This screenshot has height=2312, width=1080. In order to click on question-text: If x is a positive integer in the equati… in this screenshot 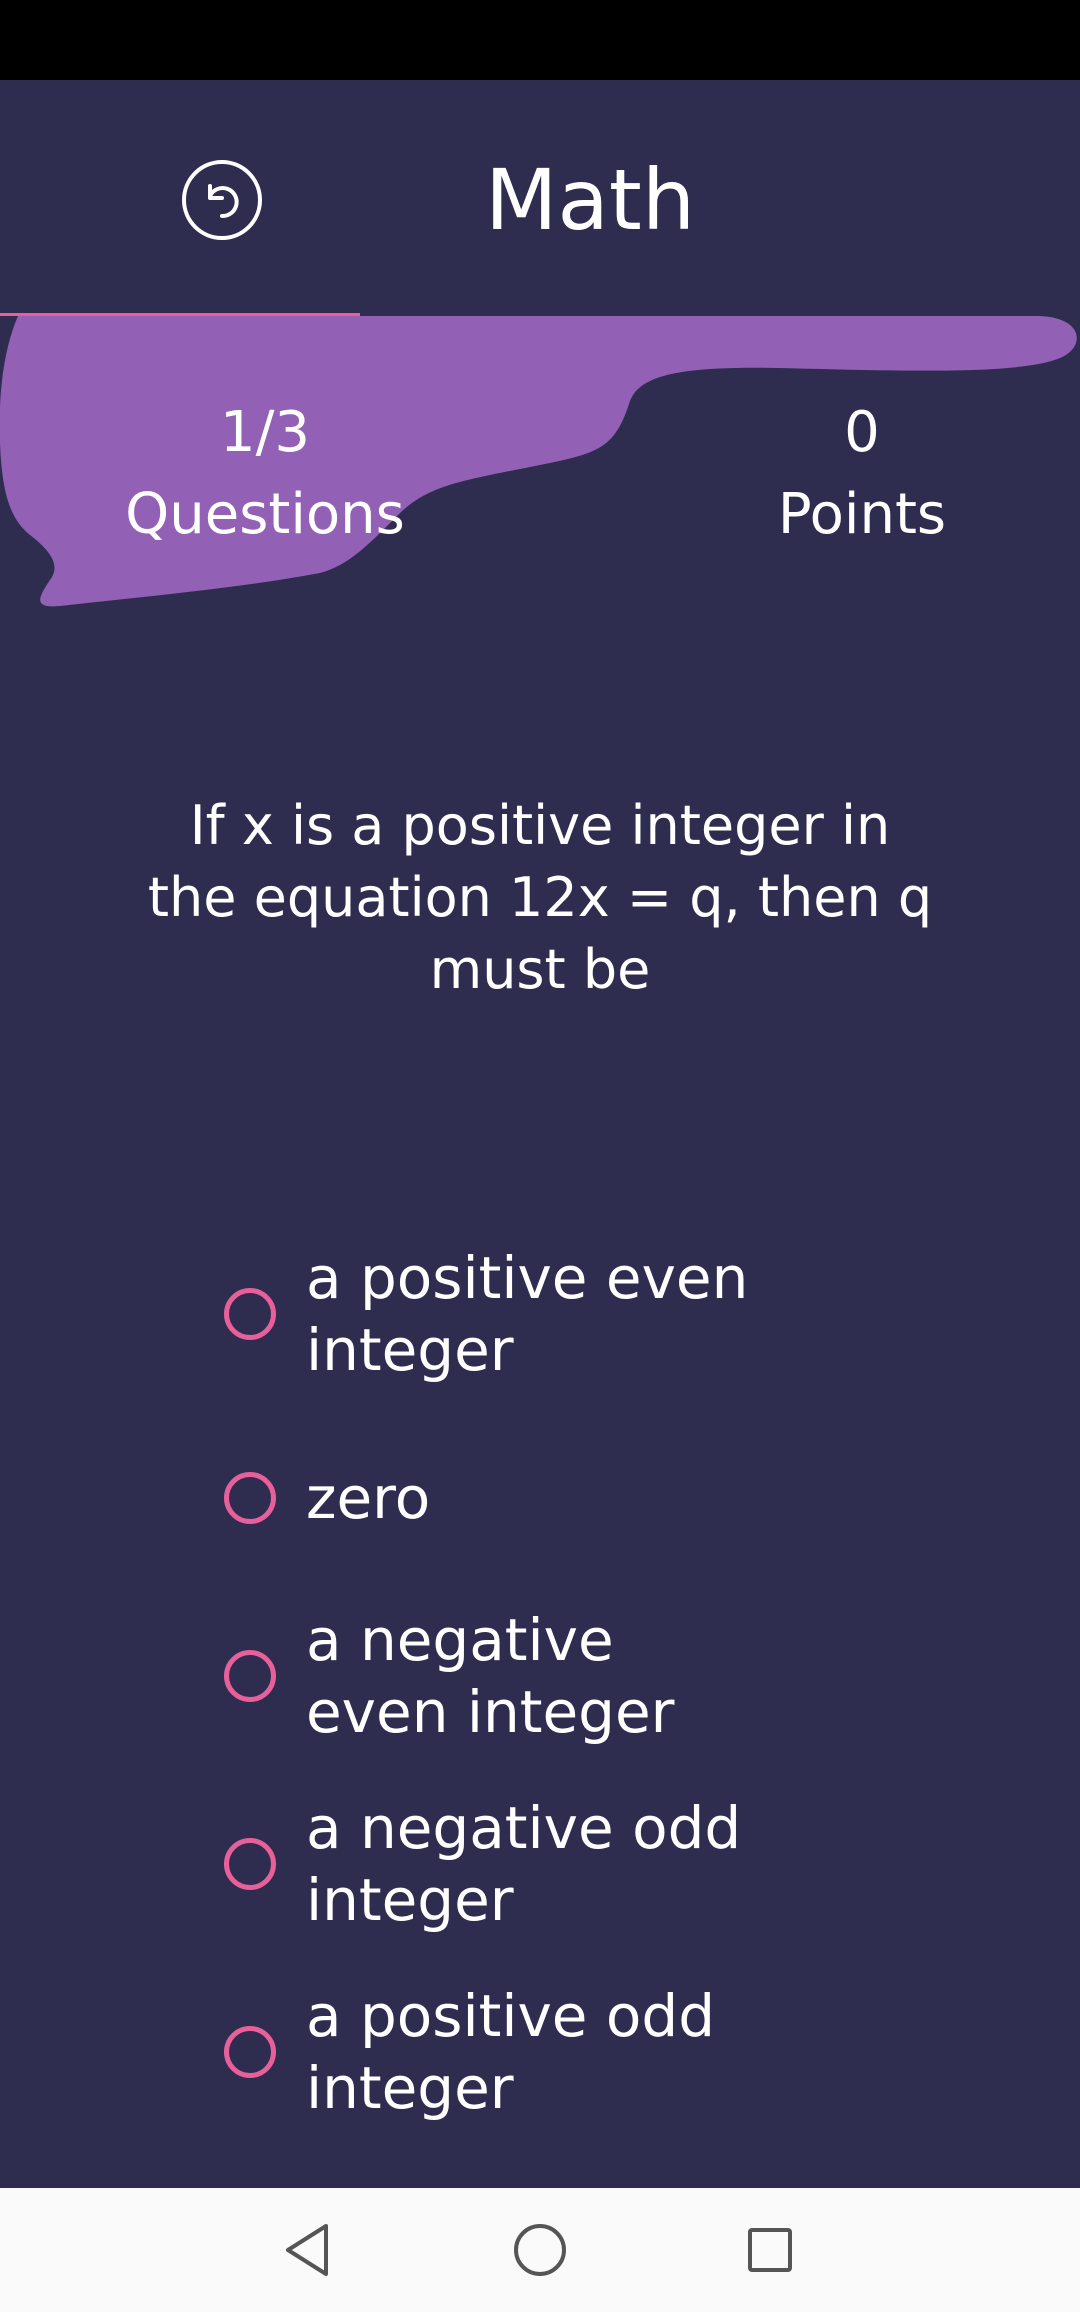, I will do `click(540, 897)`.